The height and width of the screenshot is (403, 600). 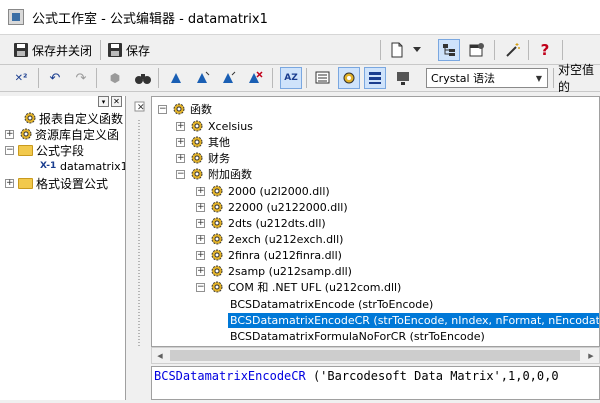 What do you see at coordinates (16, 17) in the screenshot?
I see `app-icon` at bounding box center [16, 17].